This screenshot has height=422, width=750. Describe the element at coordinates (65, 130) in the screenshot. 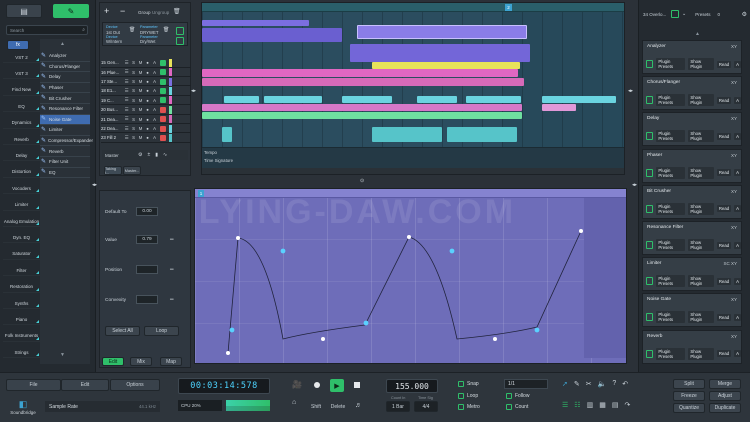

I see `effect-item: ✎ Limiter` at that location.